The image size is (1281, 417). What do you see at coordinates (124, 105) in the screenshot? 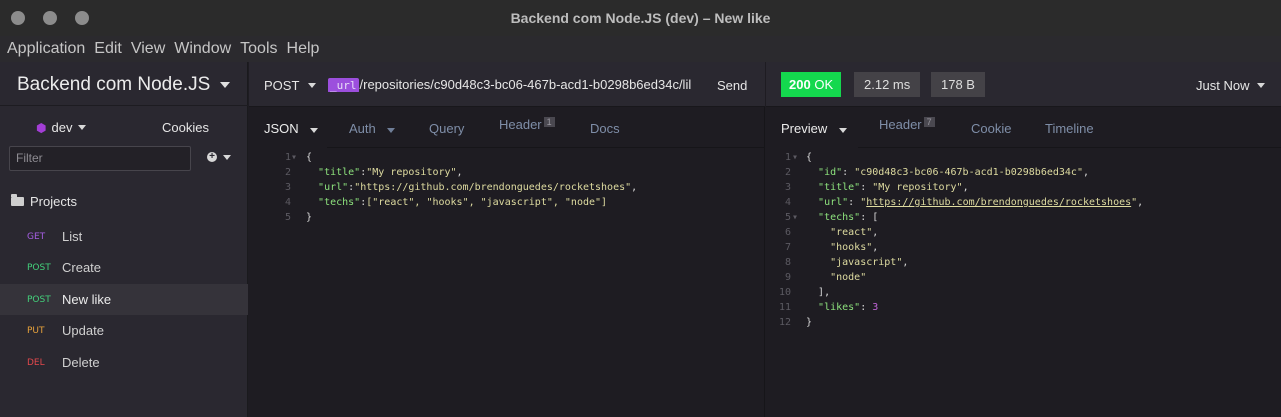
I see `divider` at bounding box center [124, 105].